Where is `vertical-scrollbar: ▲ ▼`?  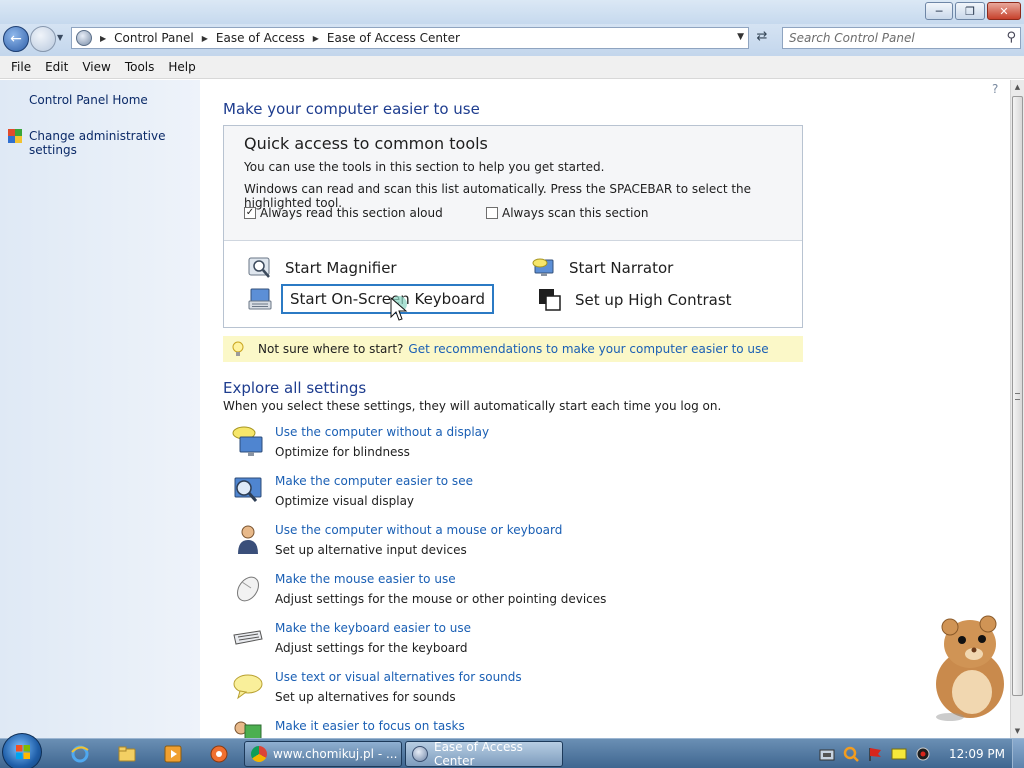
vertical-scrollbar: ▲ ▼ is located at coordinates (1017, 409).